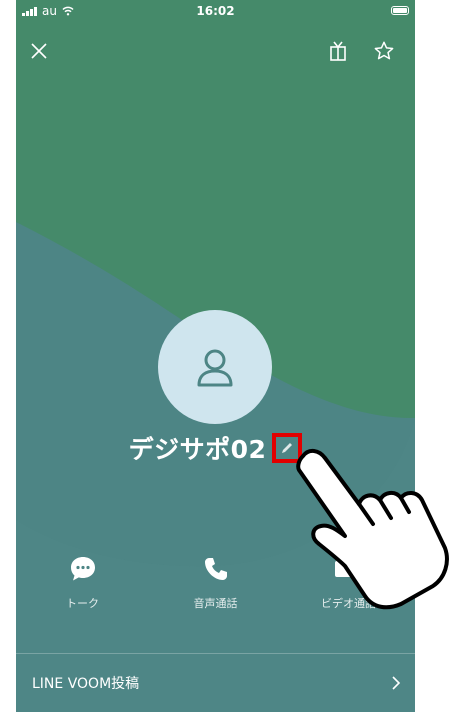 The height and width of the screenshot is (712, 456). I want to click on person-icon, so click(215, 368).